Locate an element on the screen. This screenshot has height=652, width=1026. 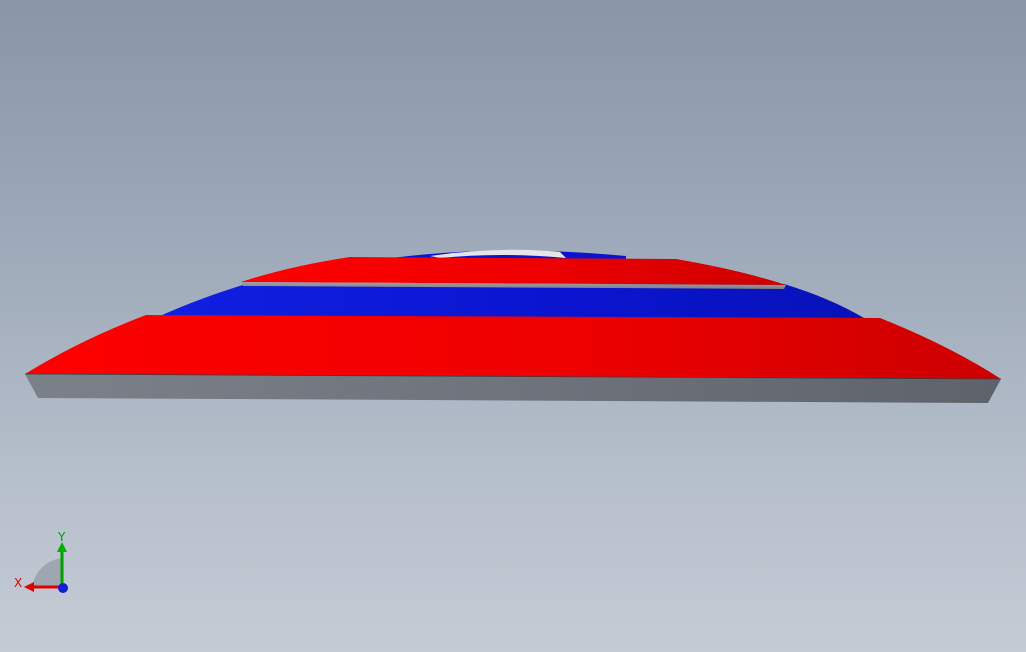
middle-band-layer is located at coordinates (512, 301).